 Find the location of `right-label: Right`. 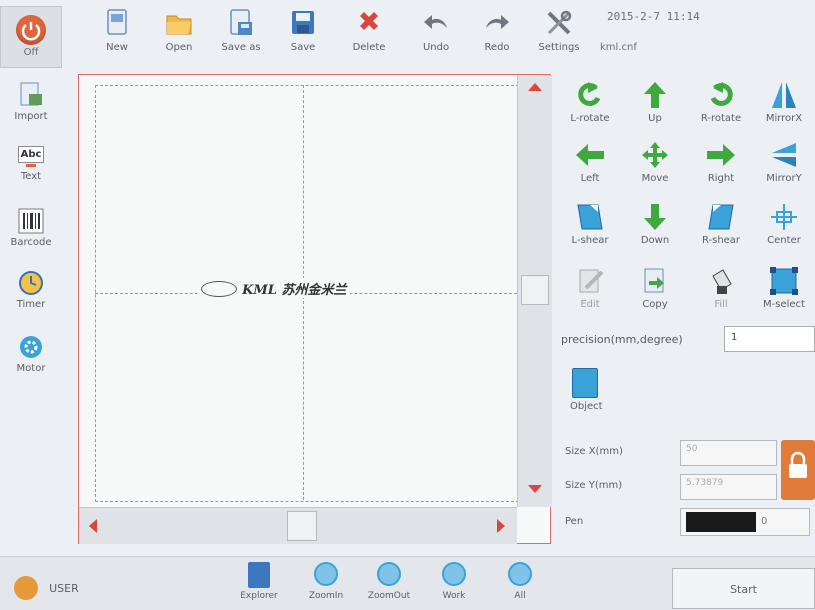

right-label: Right is located at coordinates (721, 178).